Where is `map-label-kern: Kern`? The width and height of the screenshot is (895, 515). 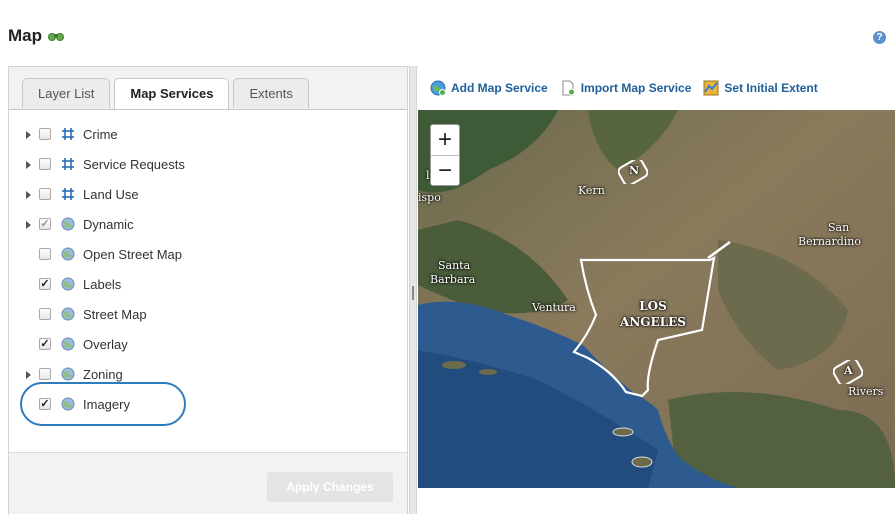 map-label-kern: Kern is located at coordinates (591, 190).